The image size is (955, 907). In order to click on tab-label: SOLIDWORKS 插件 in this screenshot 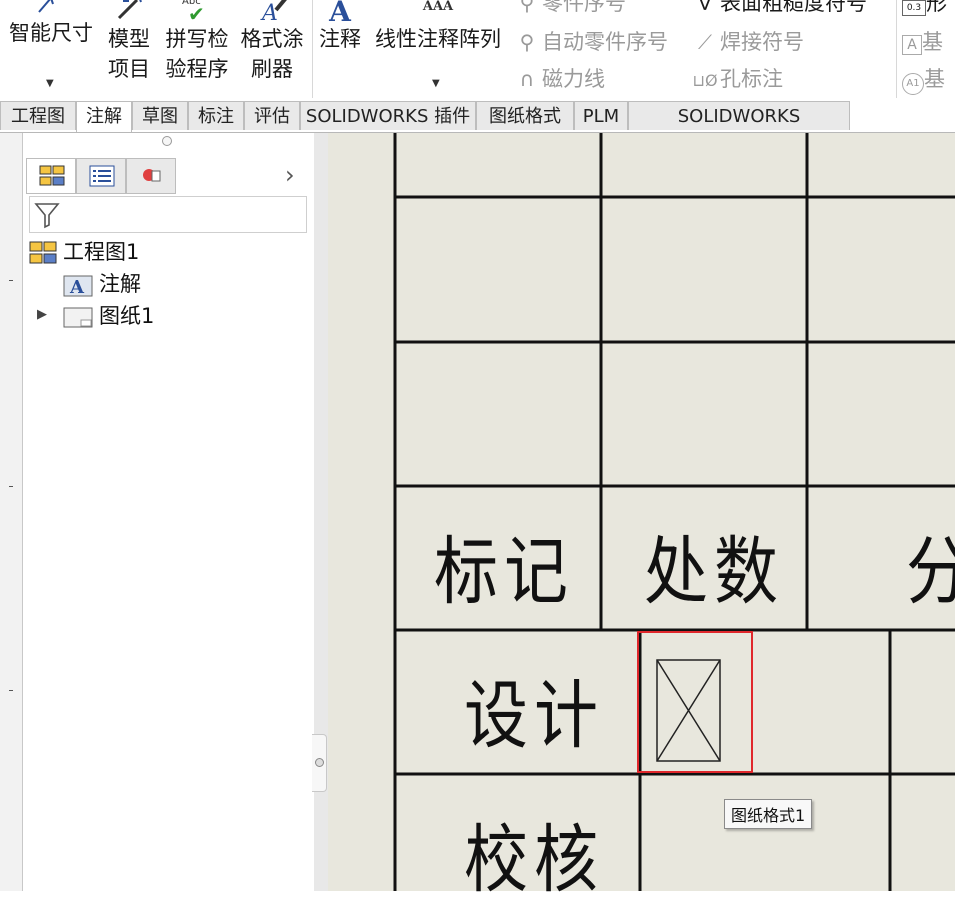, I will do `click(388, 116)`.